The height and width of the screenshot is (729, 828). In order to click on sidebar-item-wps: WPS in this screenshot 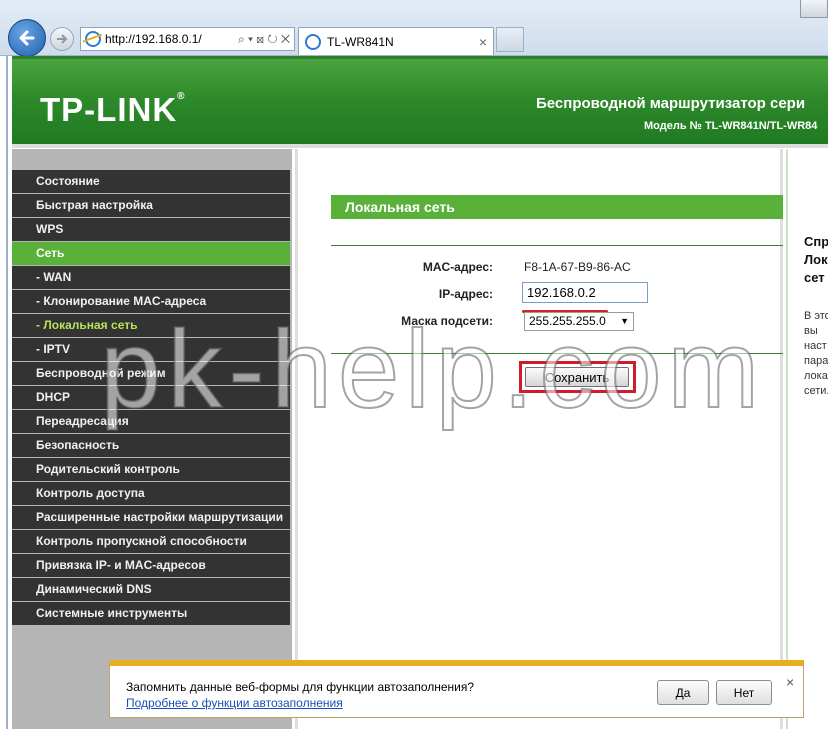, I will do `click(151, 229)`.